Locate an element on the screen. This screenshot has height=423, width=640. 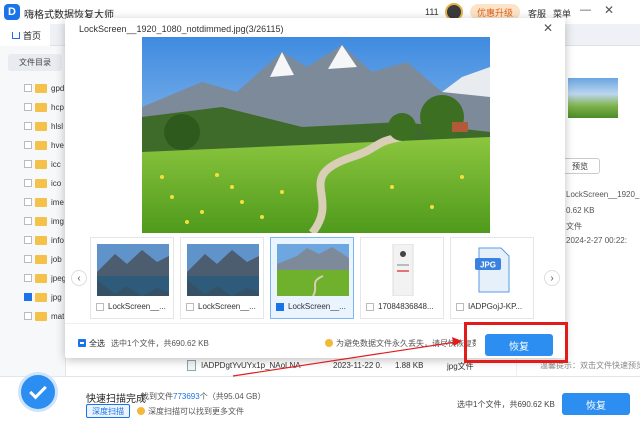
sidebar-item-info: info is located at coordinates (45, 240).